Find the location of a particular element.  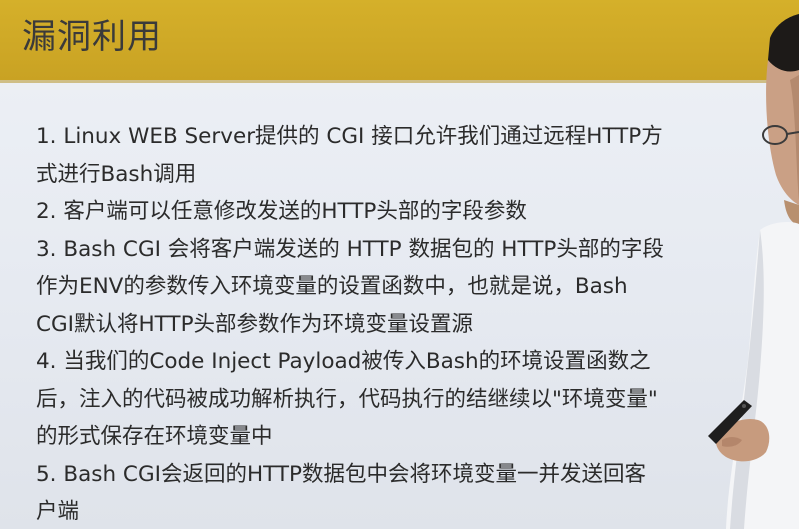

slide-line-4: 3. Bash CGI 会将客户端发送的 HTTP 数据包的 HTTP头部的字段 is located at coordinates (350, 249).